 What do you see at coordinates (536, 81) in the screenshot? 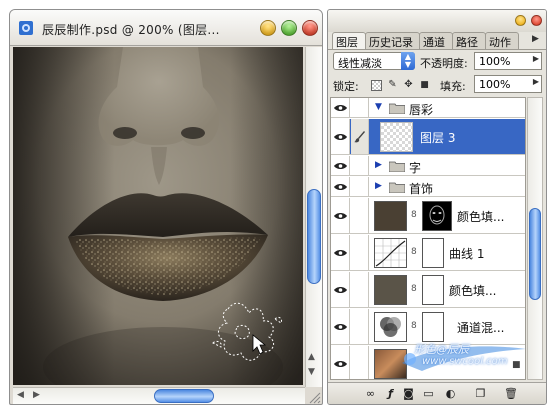
I see `fill-arrow-icon: ▶` at bounding box center [536, 81].